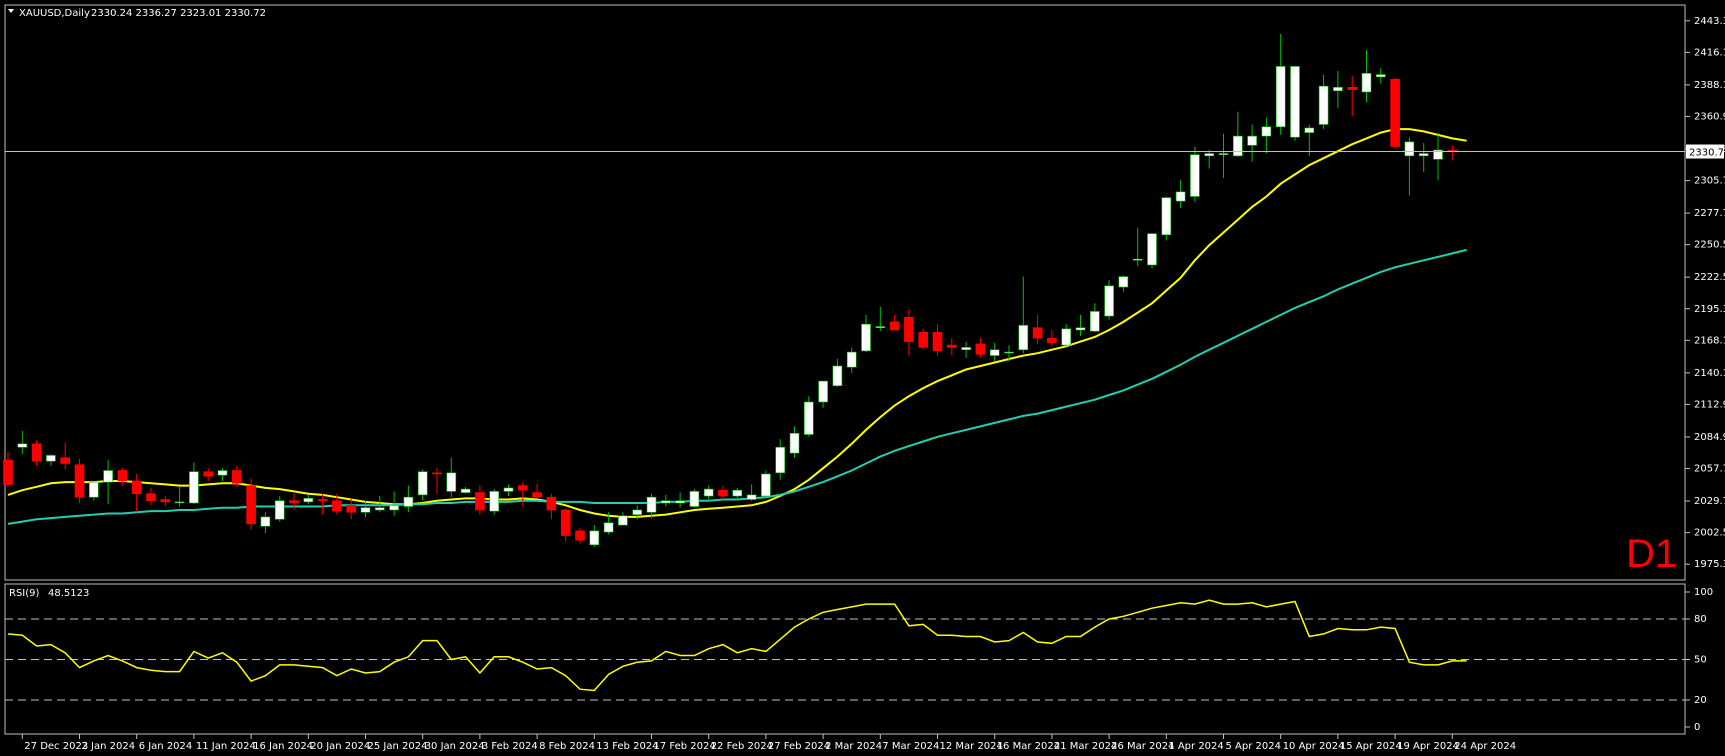 This screenshot has width=1725, height=756. I want to click on rsi-tick-label: 50, so click(1700, 660).